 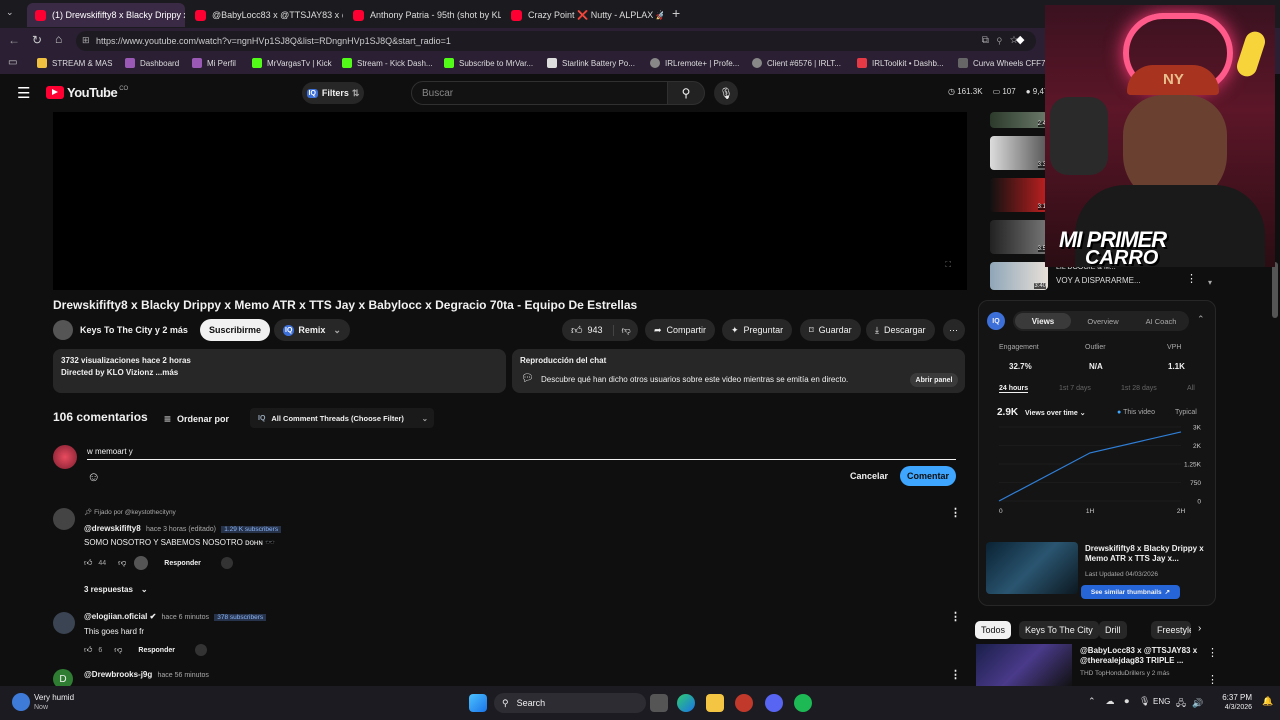 What do you see at coordinates (869, 476) in the screenshot?
I see `cancel-button: Cancelar` at bounding box center [869, 476].